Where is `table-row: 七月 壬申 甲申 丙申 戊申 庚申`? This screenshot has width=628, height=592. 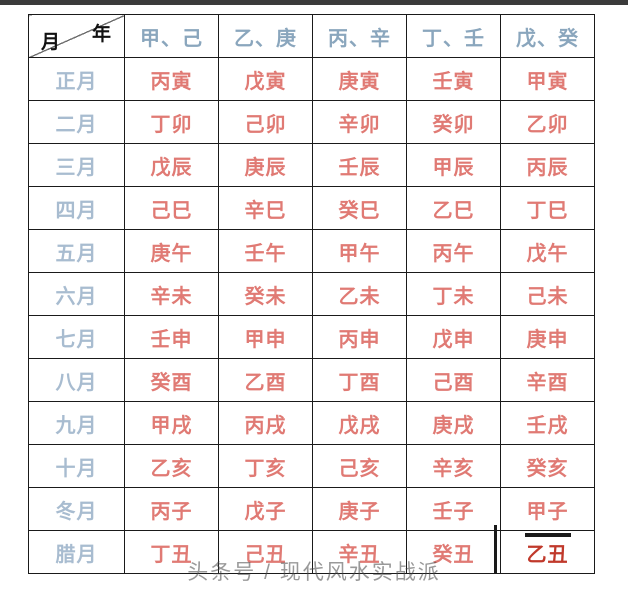
table-row: 七月 壬申 甲申 丙申 戊申 庚申 is located at coordinates (311, 337).